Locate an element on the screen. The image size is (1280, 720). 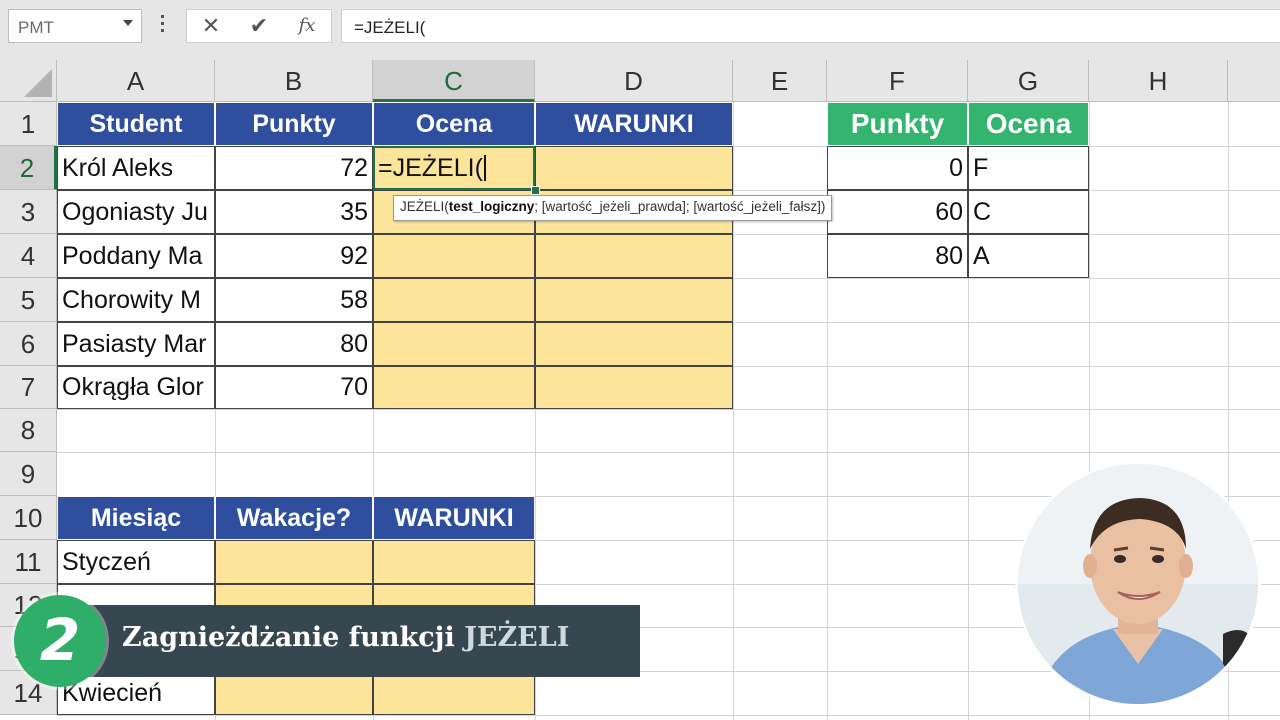
student-cell: Chorowity M is located at coordinates (136, 300).